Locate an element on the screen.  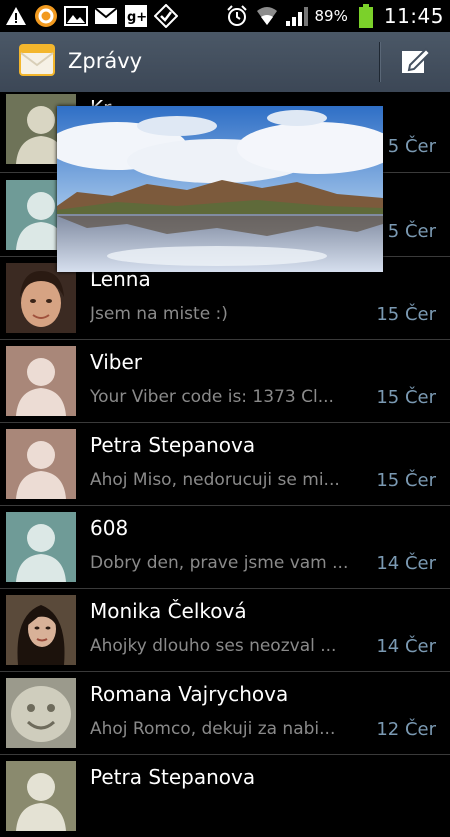
gallery-icon is located at coordinates (76, 16).